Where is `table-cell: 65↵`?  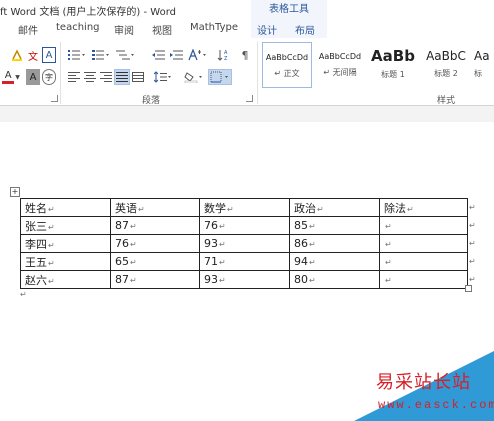
table-cell: 65↵ is located at coordinates (155, 261).